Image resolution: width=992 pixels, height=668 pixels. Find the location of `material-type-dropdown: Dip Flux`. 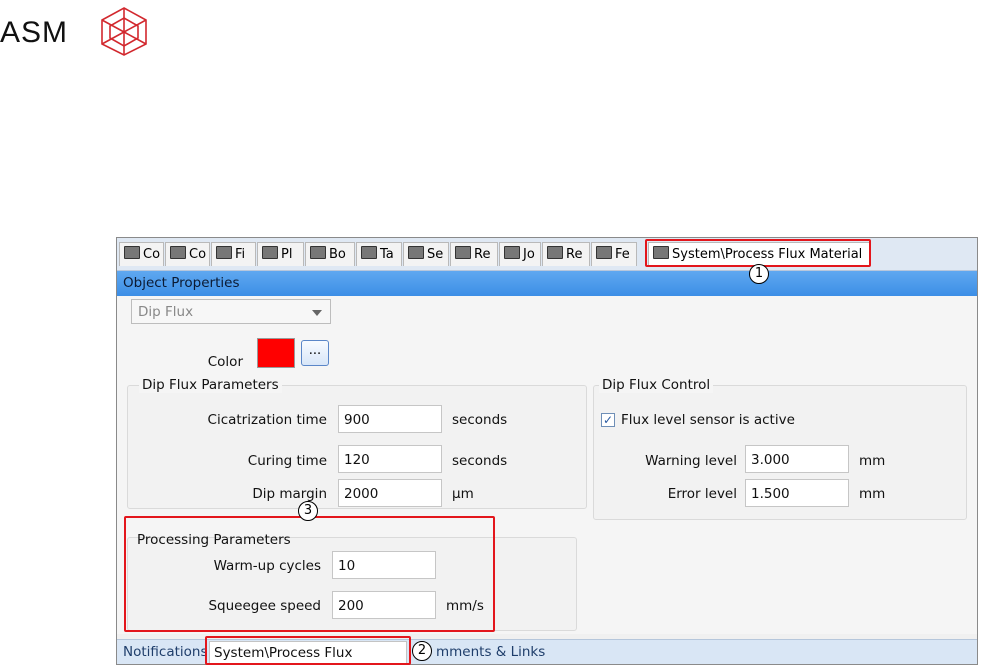

material-type-dropdown: Dip Flux is located at coordinates (231, 311).